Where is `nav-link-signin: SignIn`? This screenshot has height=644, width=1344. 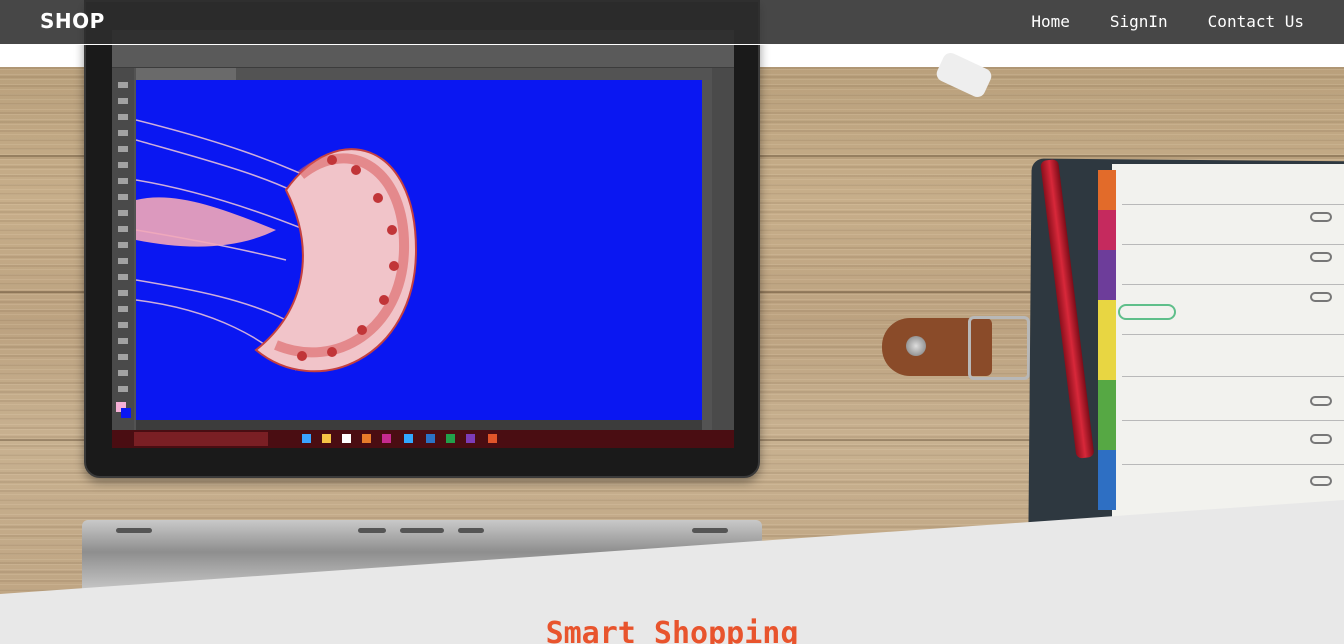 nav-link-signin: SignIn is located at coordinates (1139, 21).